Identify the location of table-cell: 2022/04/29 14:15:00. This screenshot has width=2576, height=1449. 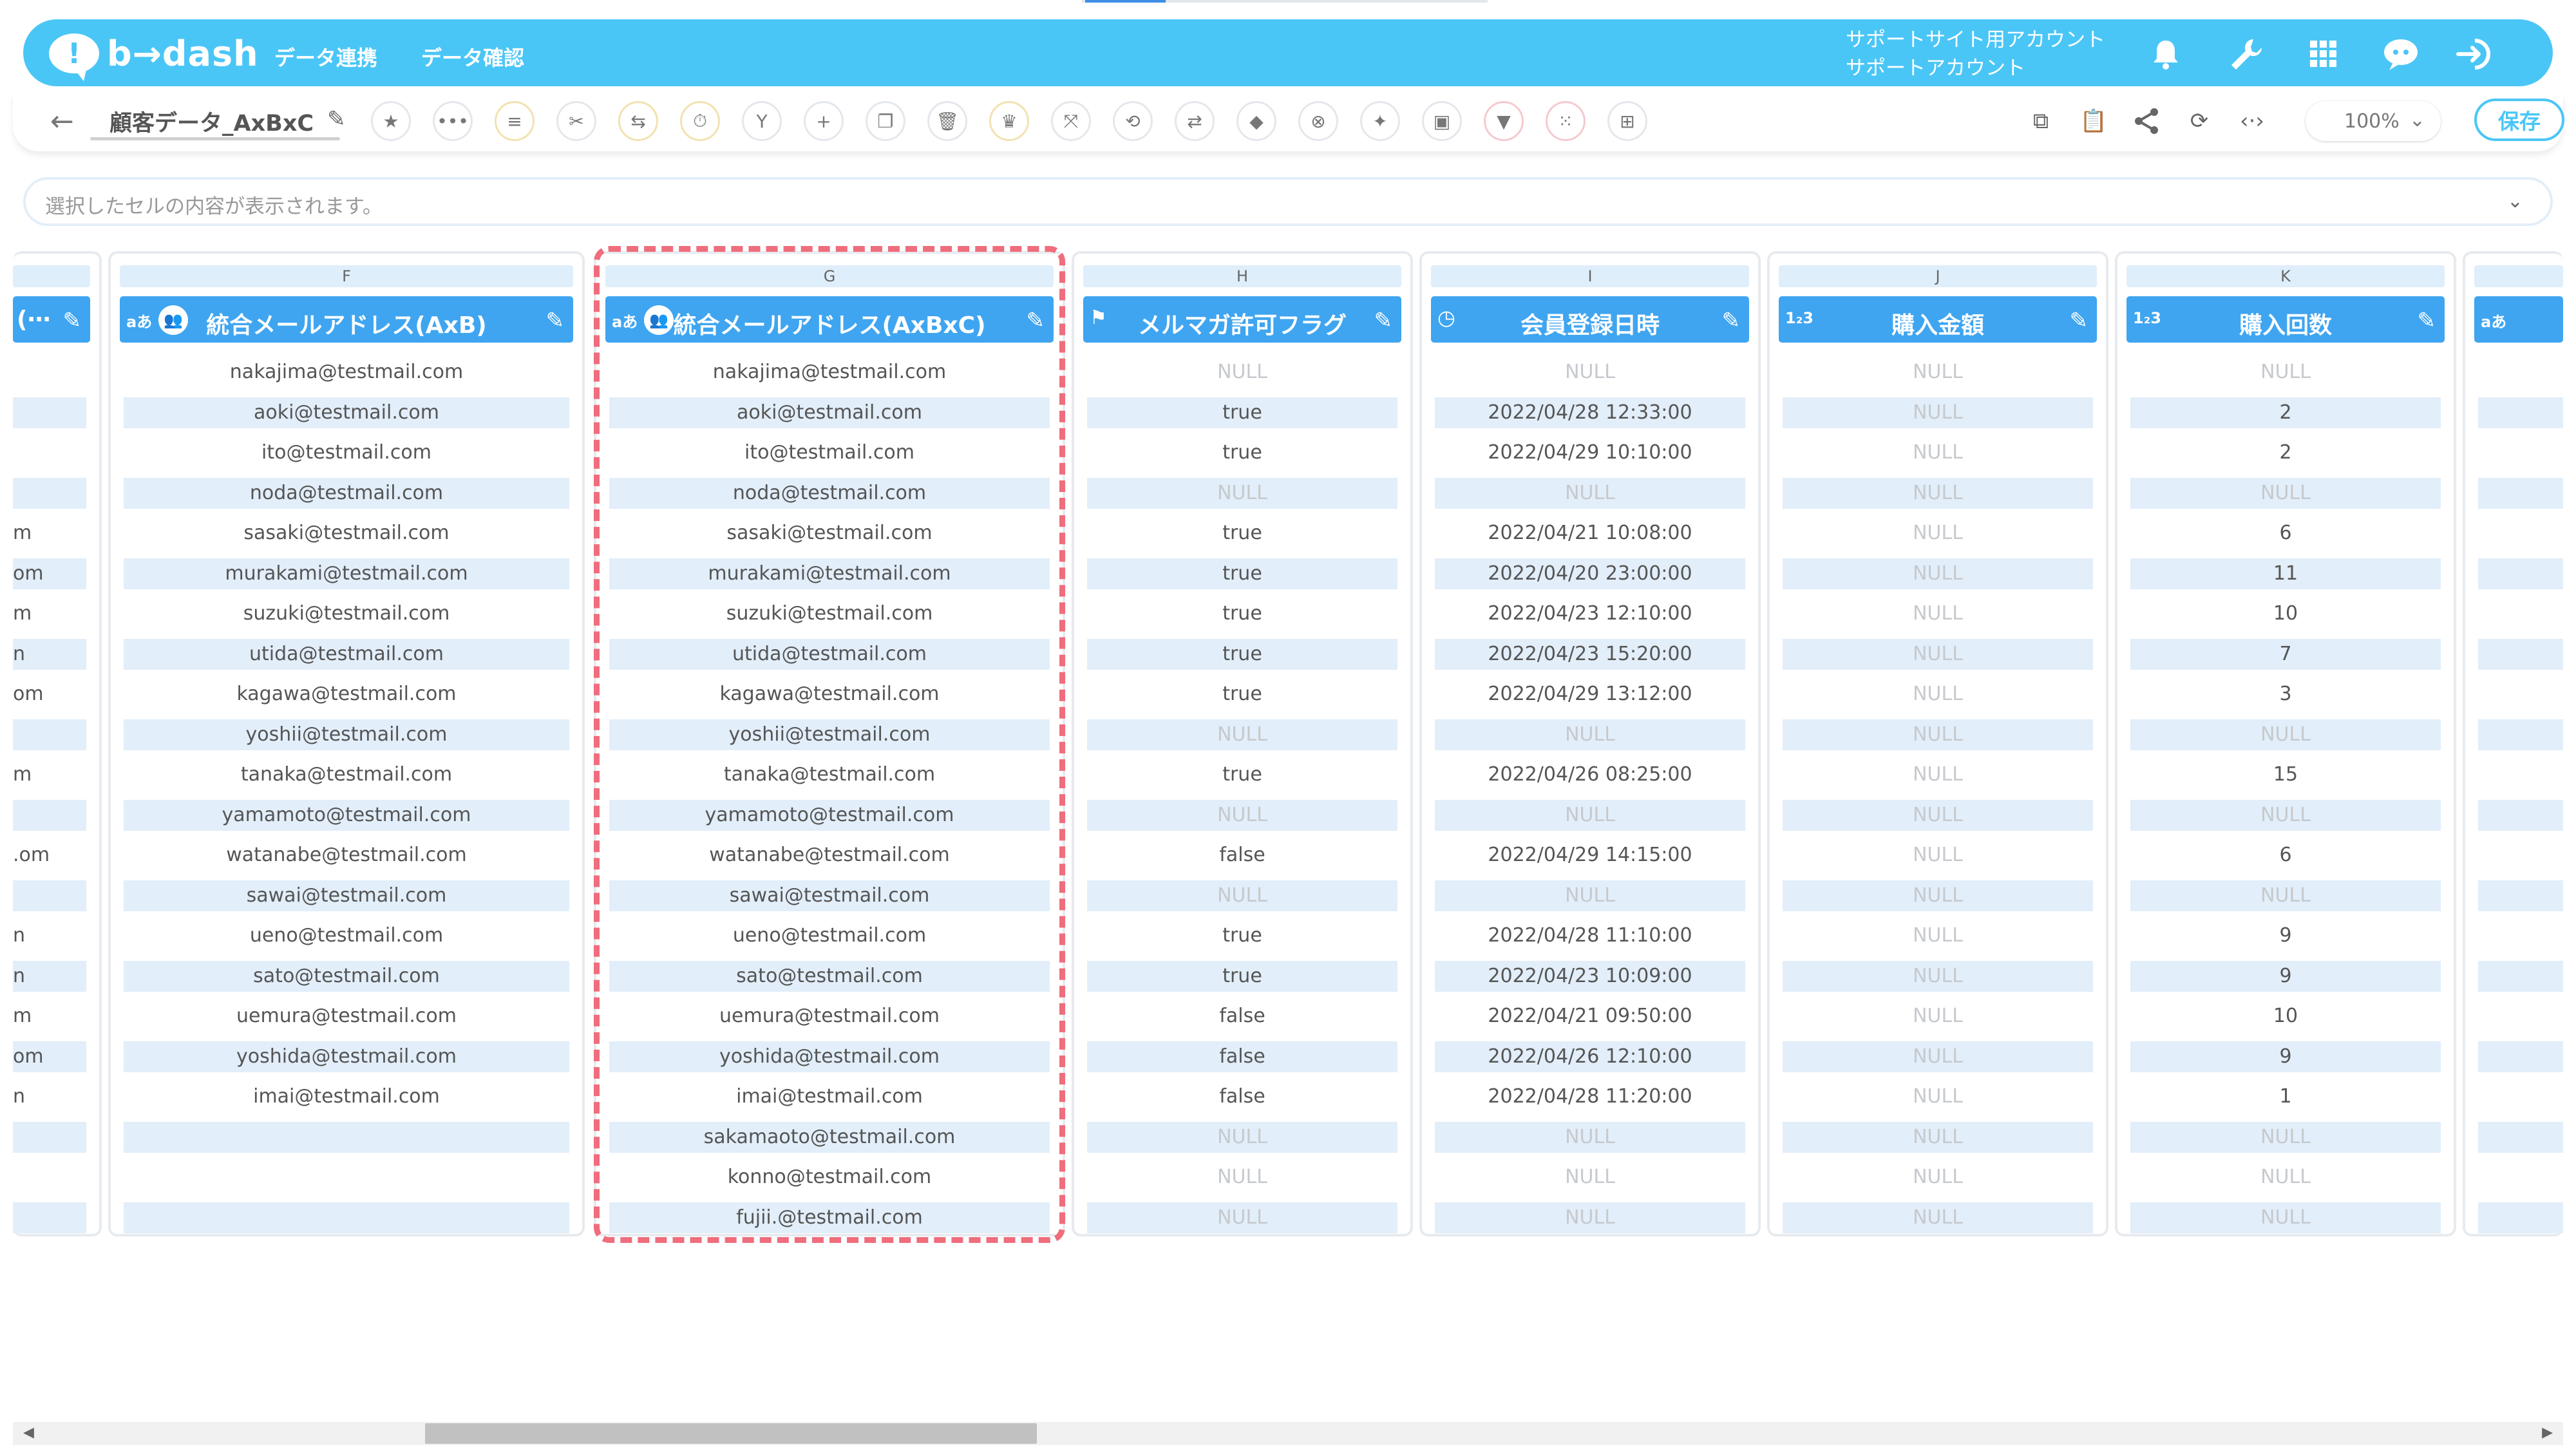
(1590, 855).